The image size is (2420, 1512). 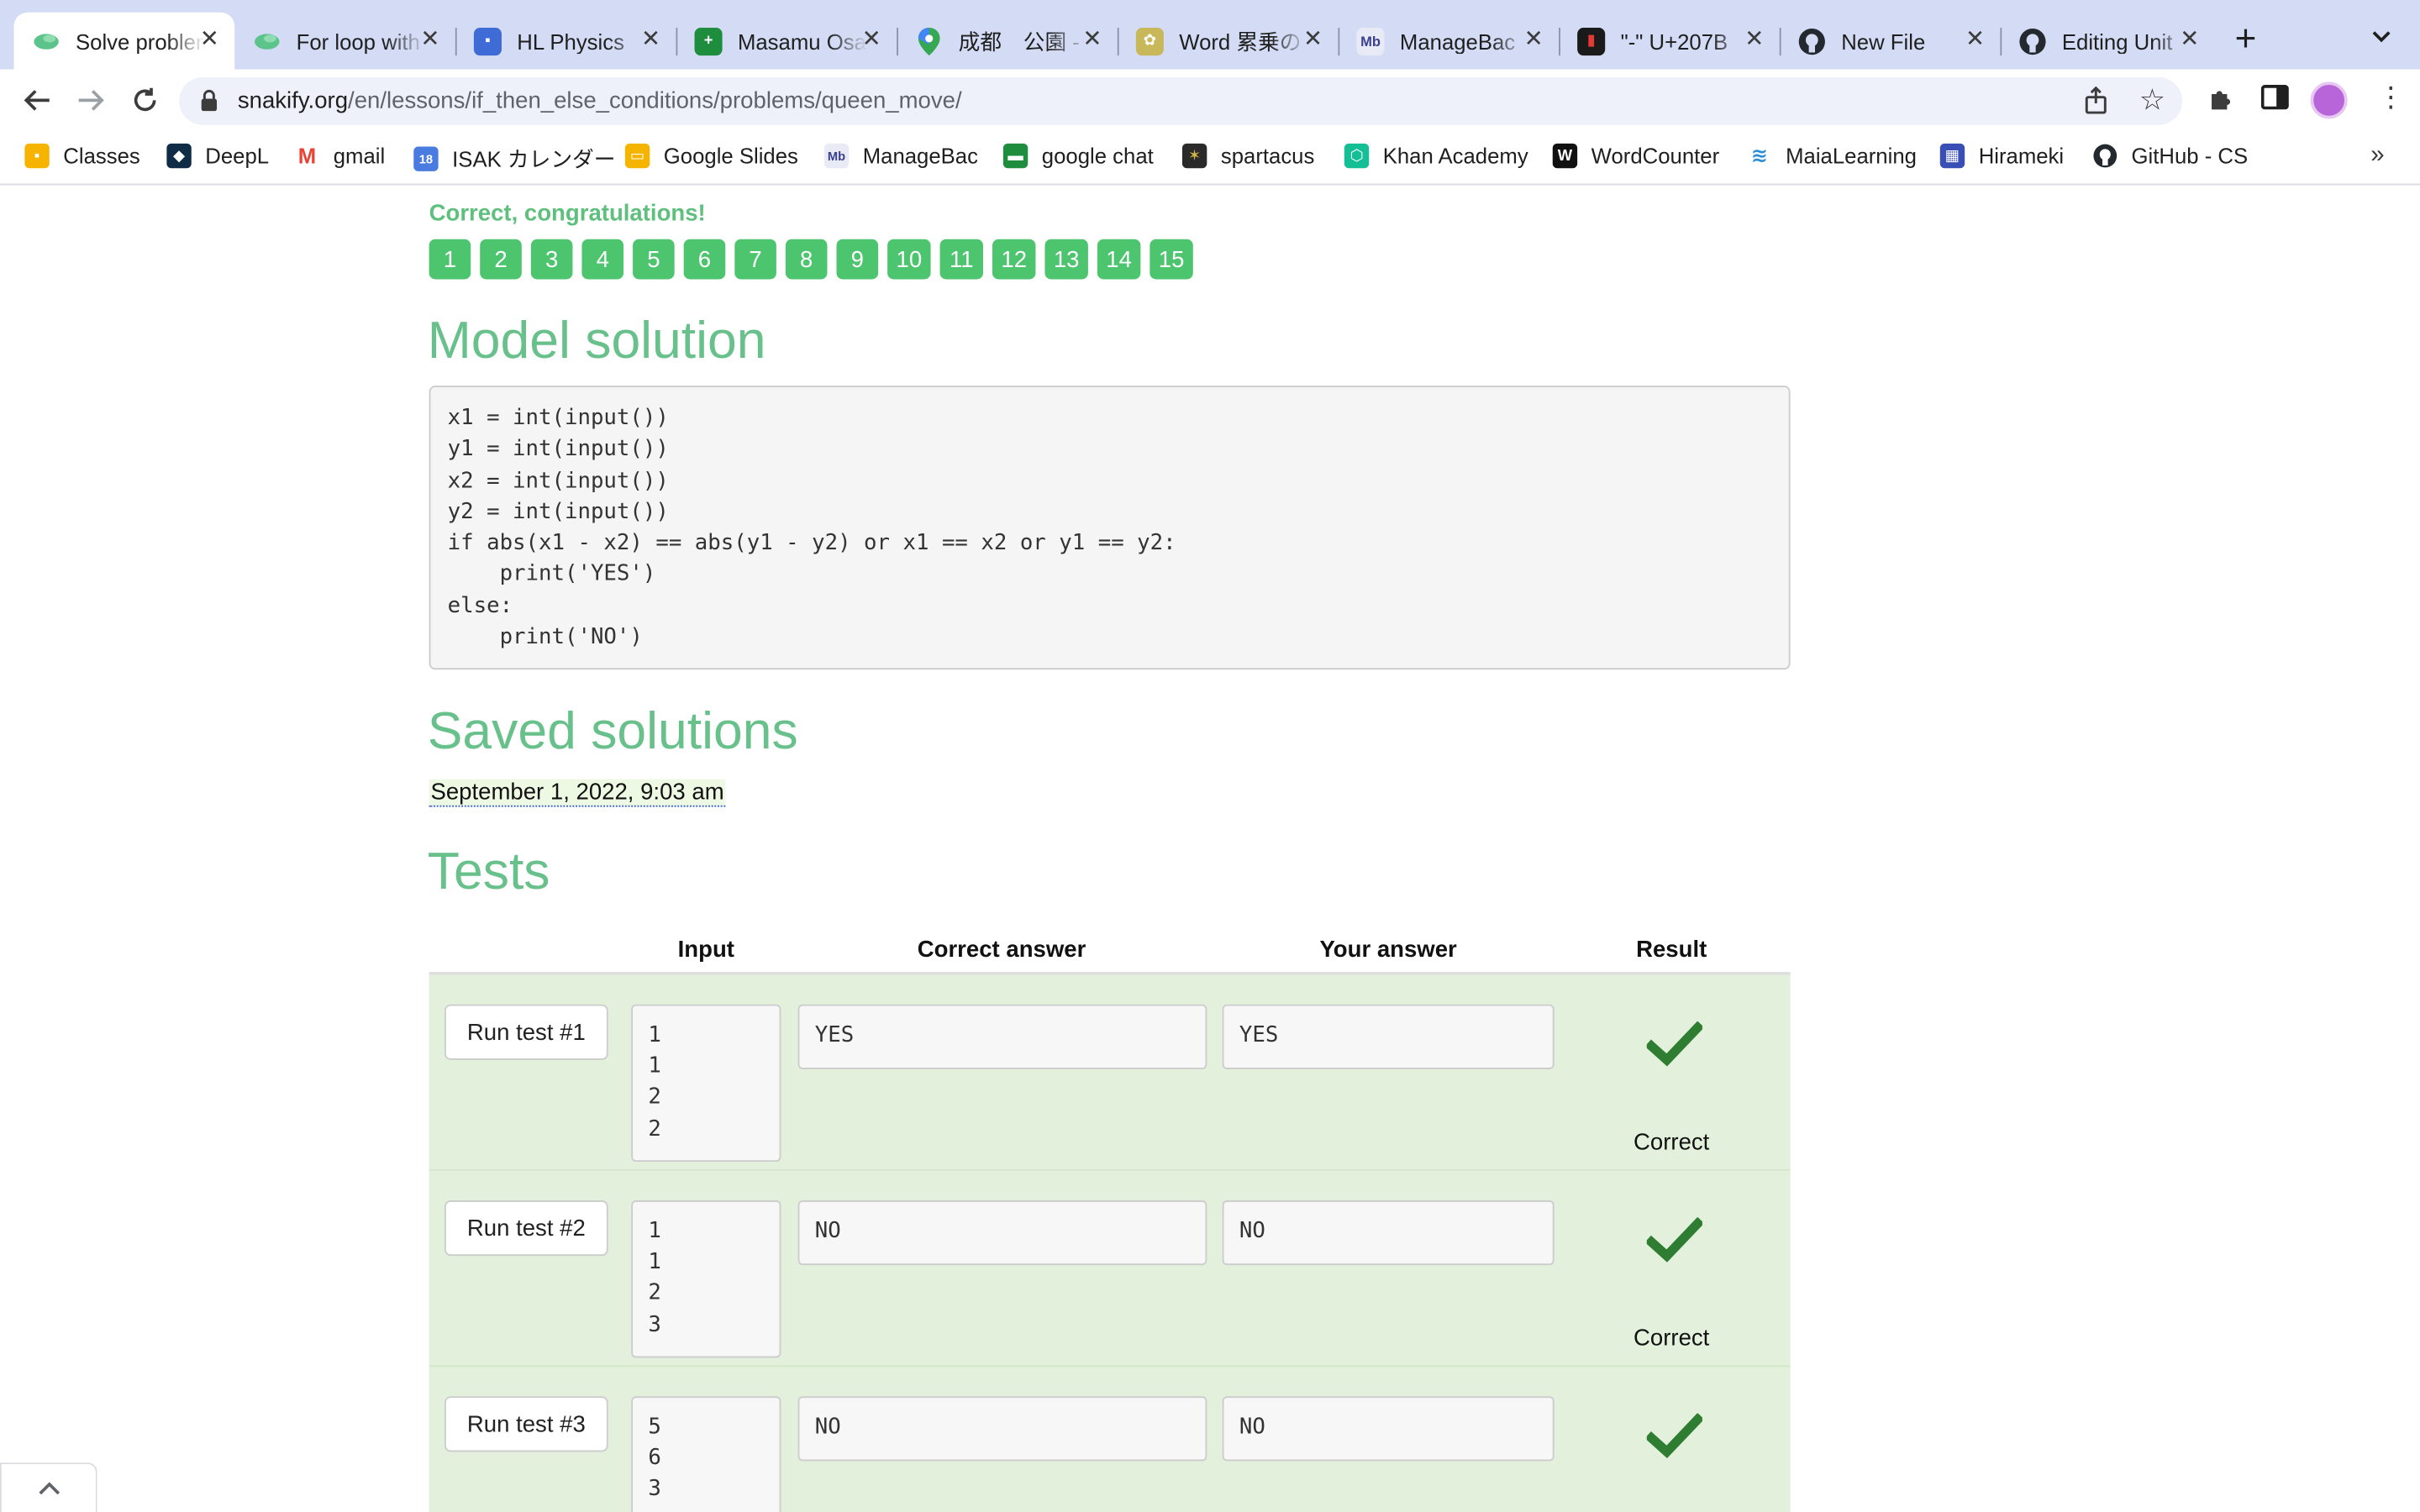 I want to click on problem-number-button: 15, so click(x=1171, y=259).